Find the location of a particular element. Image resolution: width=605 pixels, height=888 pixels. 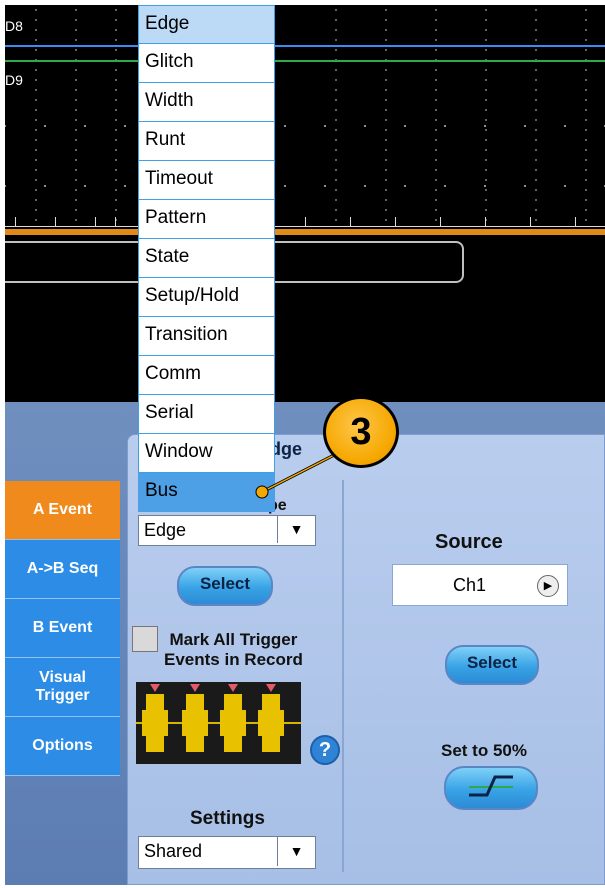

source-select-button: Select is located at coordinates (492, 665).